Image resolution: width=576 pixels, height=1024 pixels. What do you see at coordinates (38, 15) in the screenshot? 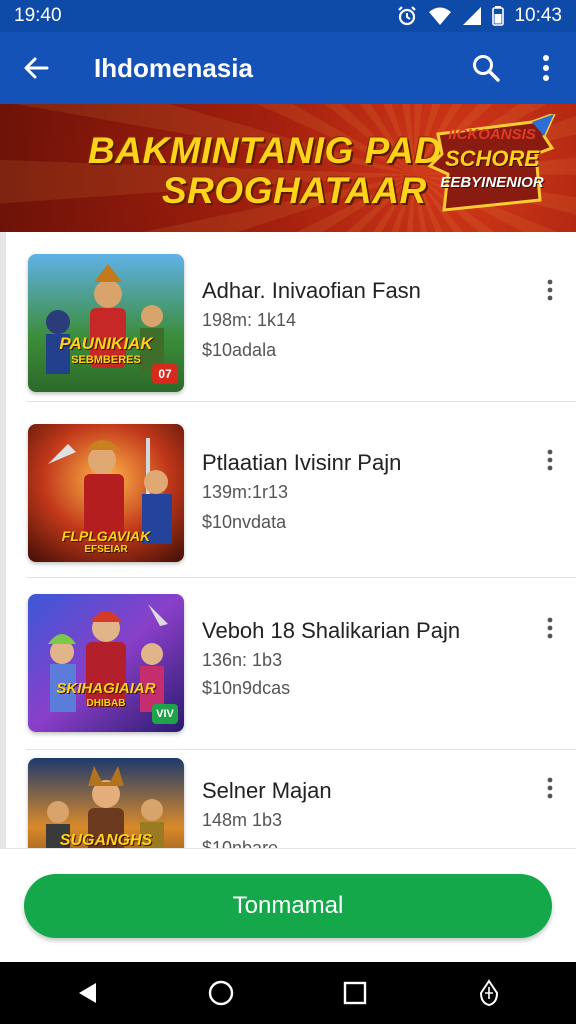
I see `status-time: 19:40` at bounding box center [38, 15].